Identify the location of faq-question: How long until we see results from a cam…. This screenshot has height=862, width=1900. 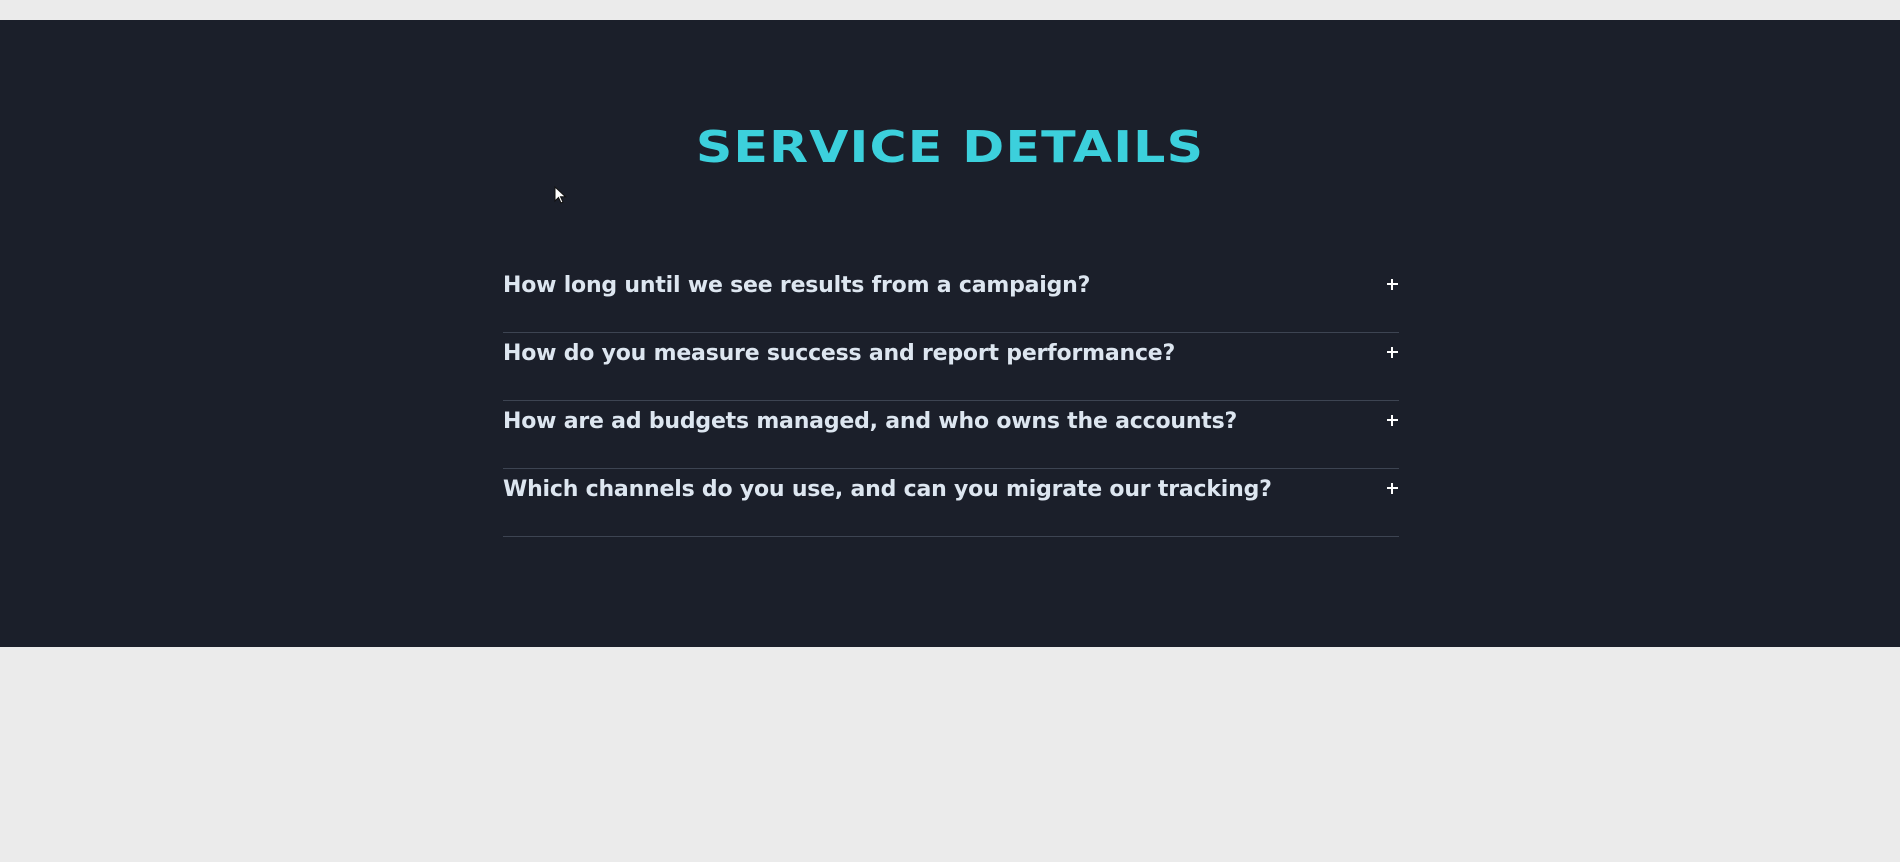
(797, 285).